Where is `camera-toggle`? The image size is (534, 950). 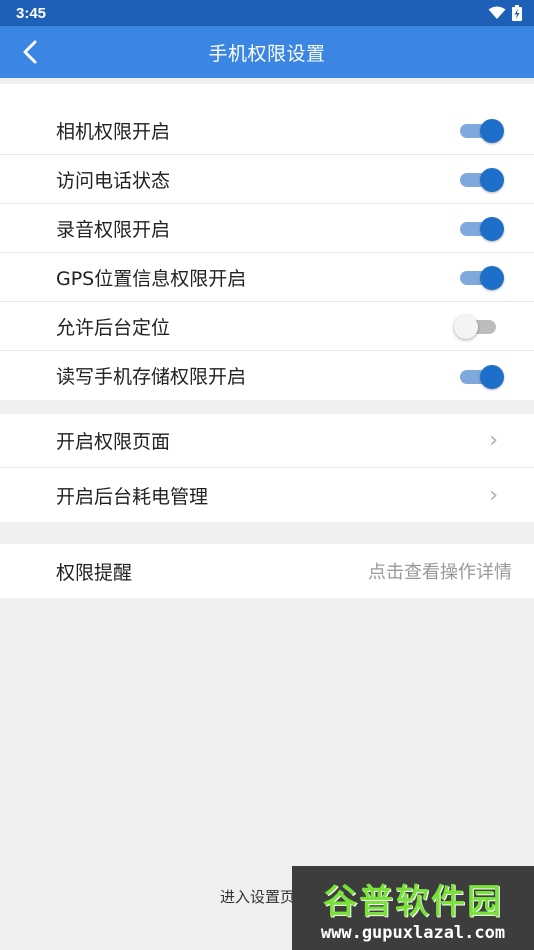
camera-toggle is located at coordinates (481, 130).